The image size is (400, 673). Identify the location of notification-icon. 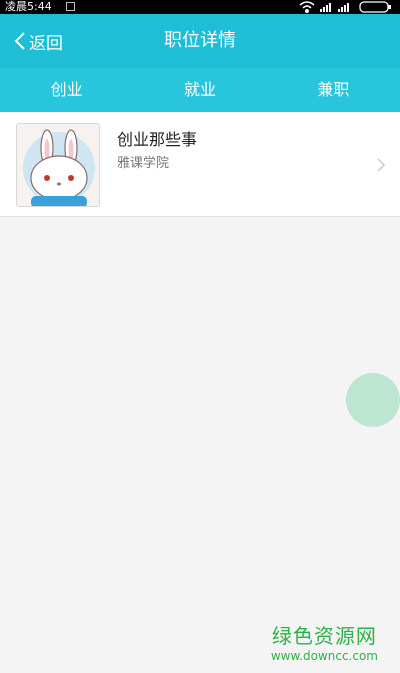
(70, 6).